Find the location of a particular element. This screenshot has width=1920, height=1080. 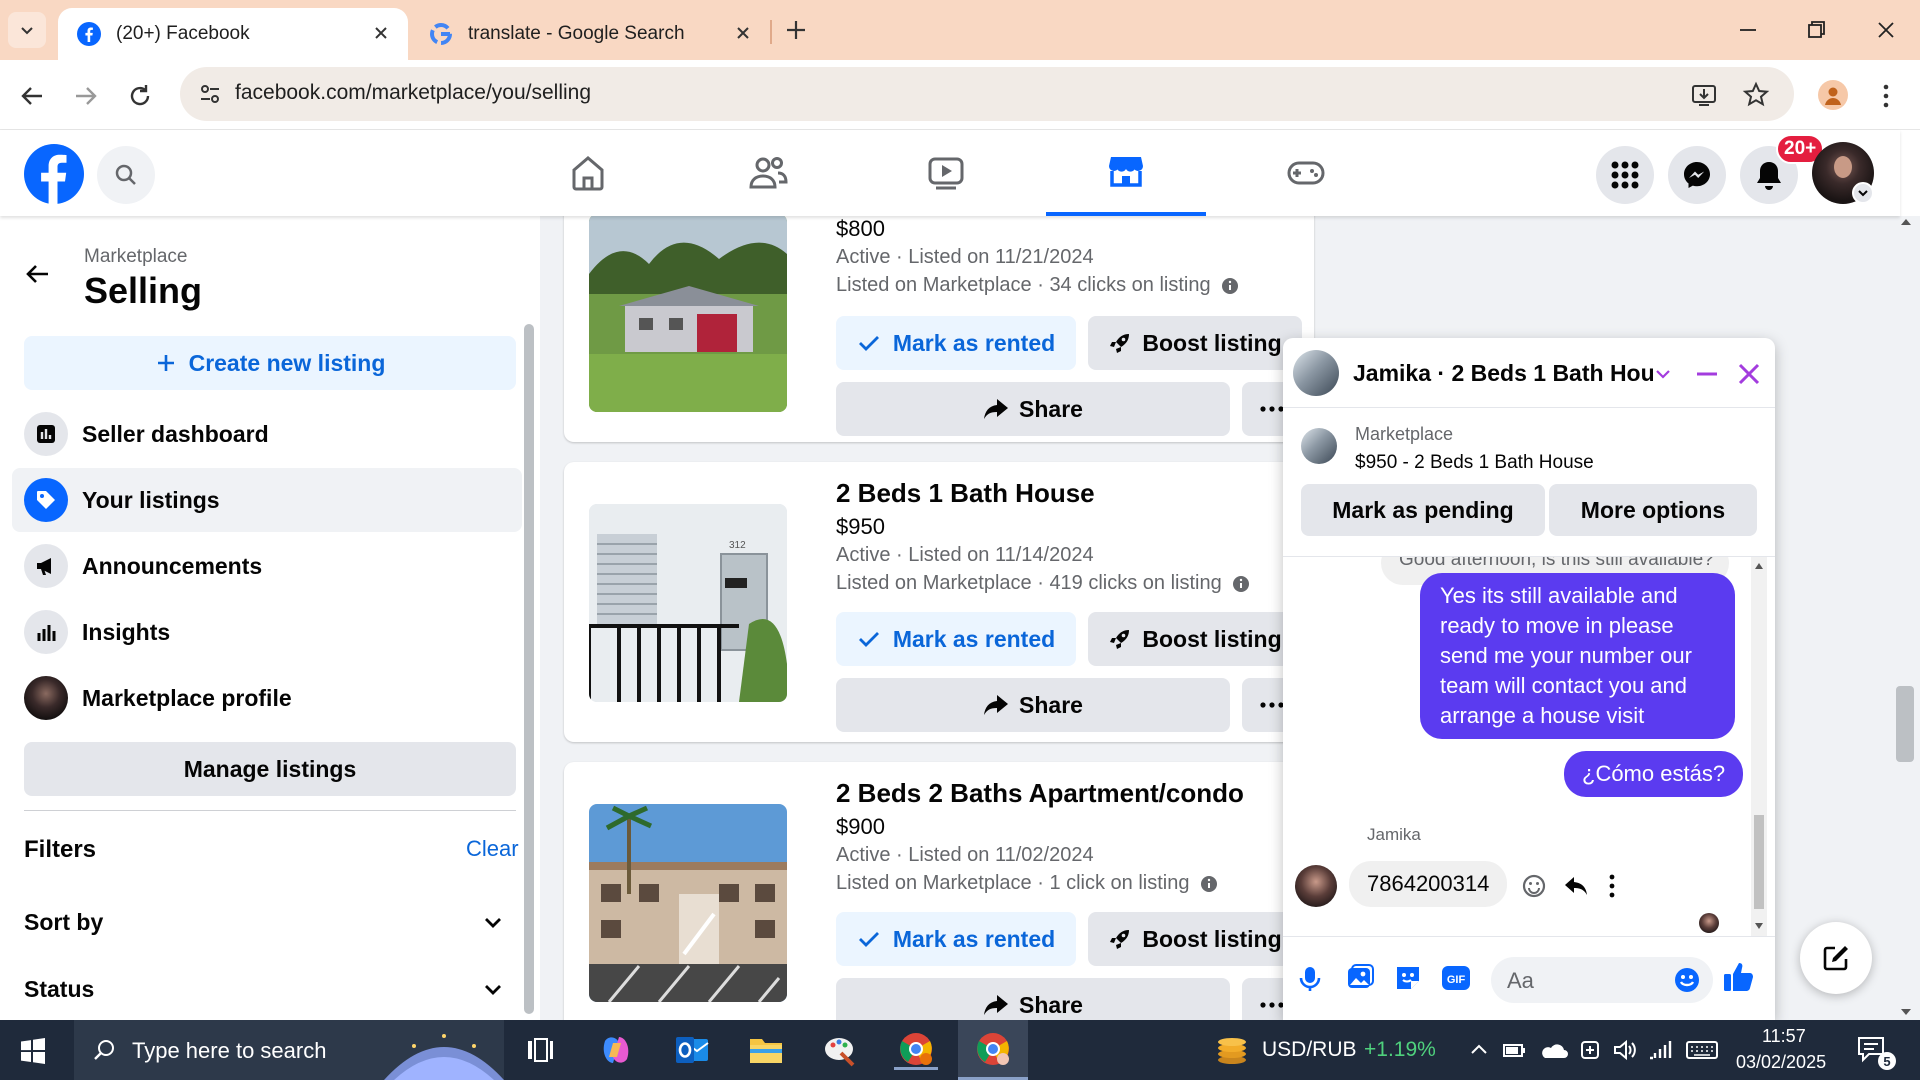

listing-photo is located at coordinates (688, 903).